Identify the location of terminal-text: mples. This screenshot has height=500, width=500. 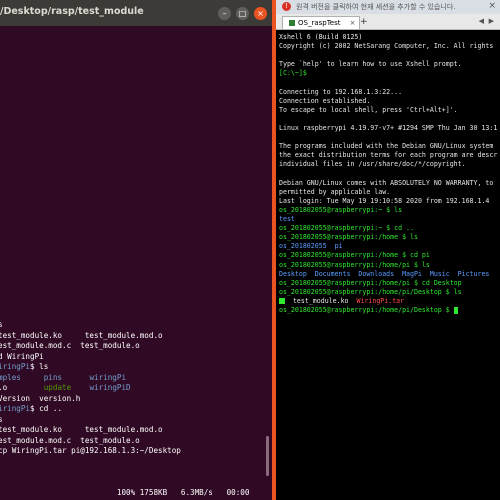
(10, 377).